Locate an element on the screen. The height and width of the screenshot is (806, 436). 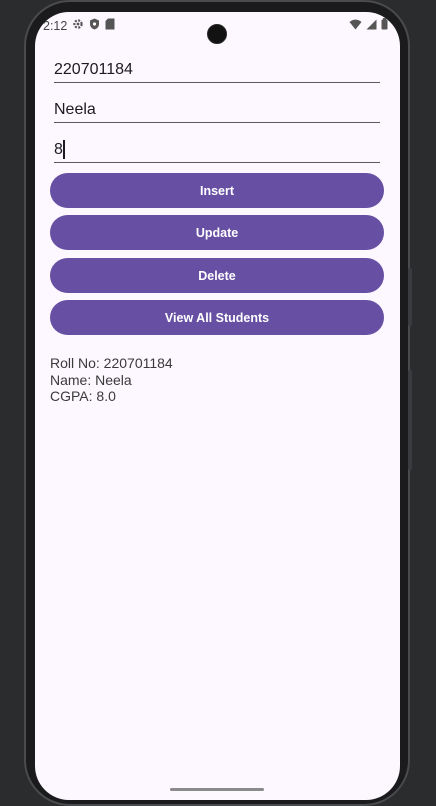
result-roll-line: Roll No: 220701184 is located at coordinates (111, 363).